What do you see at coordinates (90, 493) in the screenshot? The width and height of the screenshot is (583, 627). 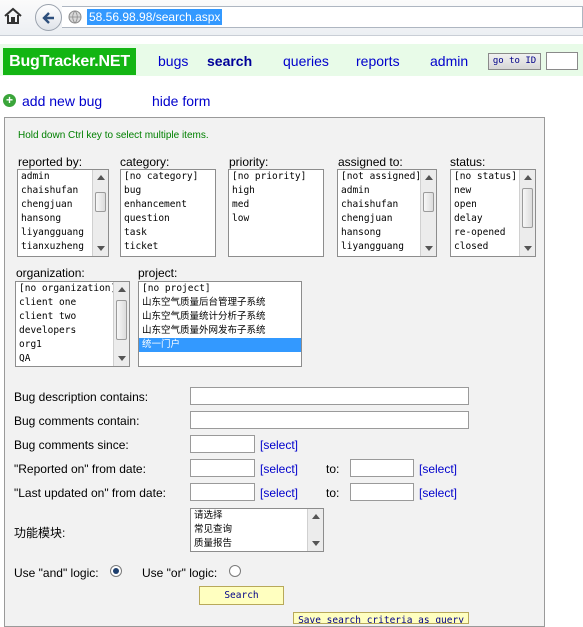 I see `updated-from-label: "Last updated on" from date:` at bounding box center [90, 493].